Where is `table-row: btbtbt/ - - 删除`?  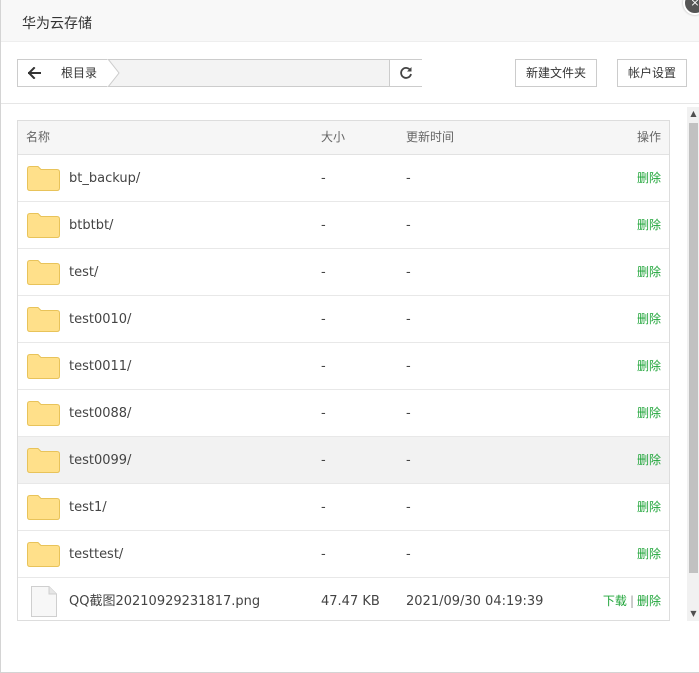 table-row: btbtbt/ - - 删除 is located at coordinates (343, 225).